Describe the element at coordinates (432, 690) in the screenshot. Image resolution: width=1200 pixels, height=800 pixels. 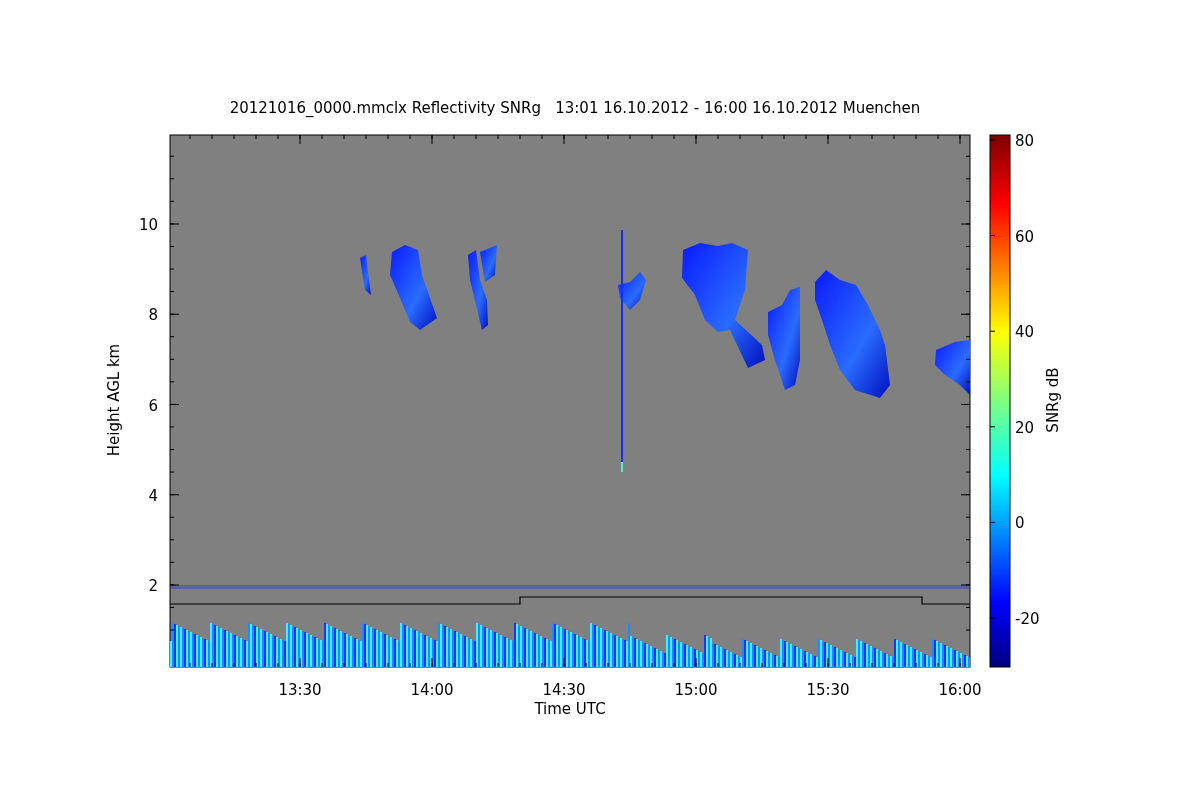
I see `x-tick-label: 14:00` at that location.